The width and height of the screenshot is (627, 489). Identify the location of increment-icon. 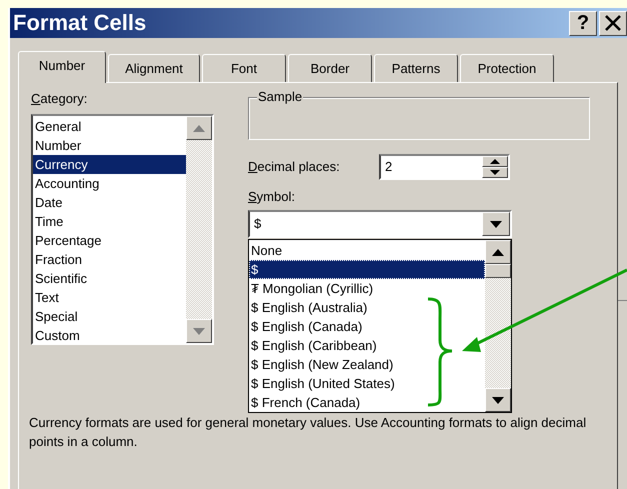
(495, 161).